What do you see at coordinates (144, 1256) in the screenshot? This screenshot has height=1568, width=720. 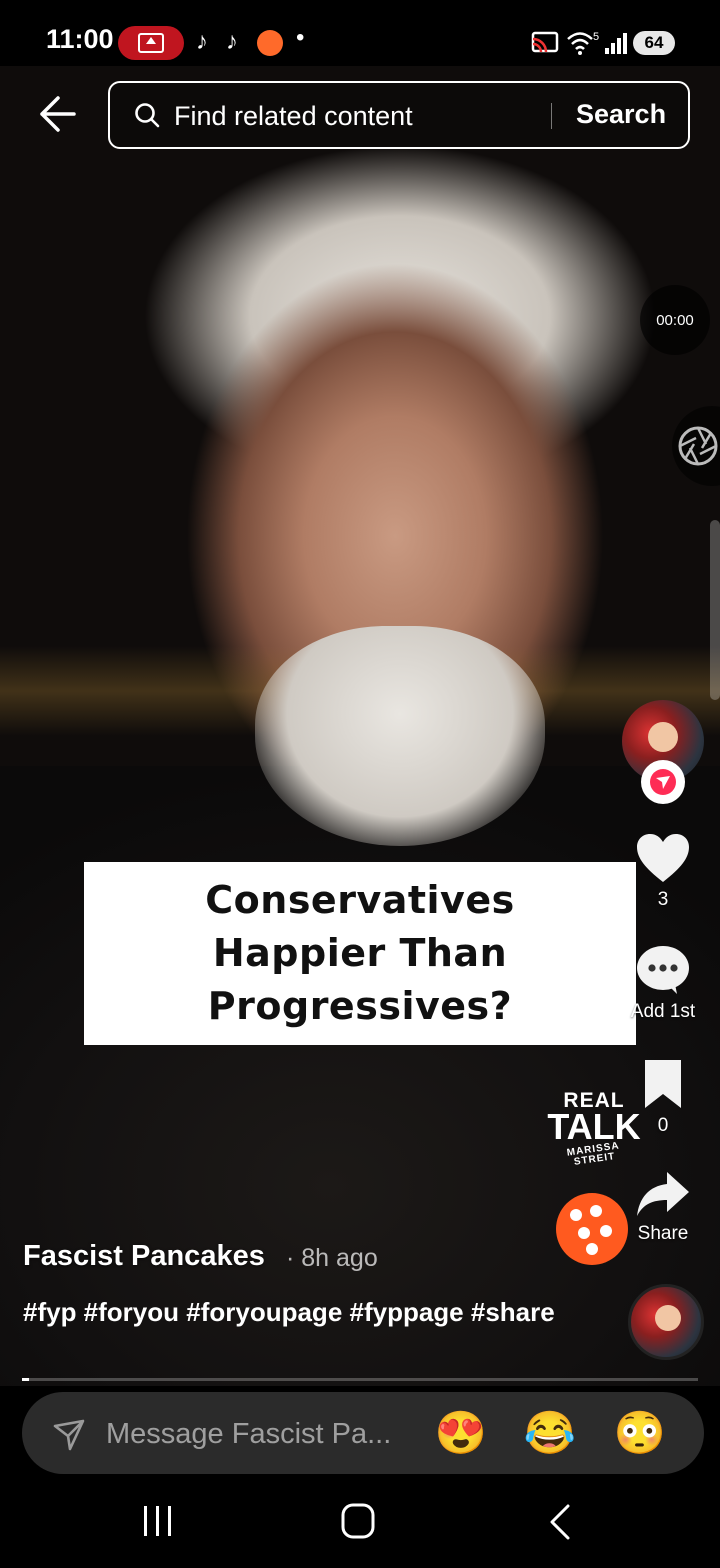 I see `author-name: Fascist Pancakes` at bounding box center [144, 1256].